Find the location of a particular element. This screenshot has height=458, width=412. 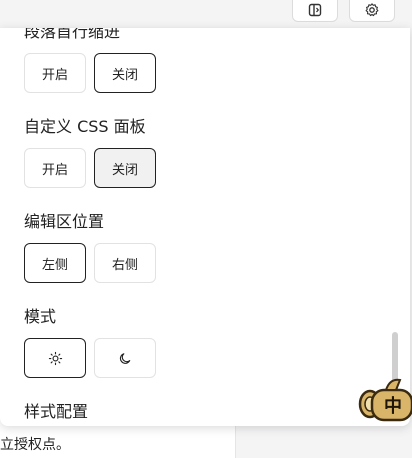

gear-icon is located at coordinates (372, 10).